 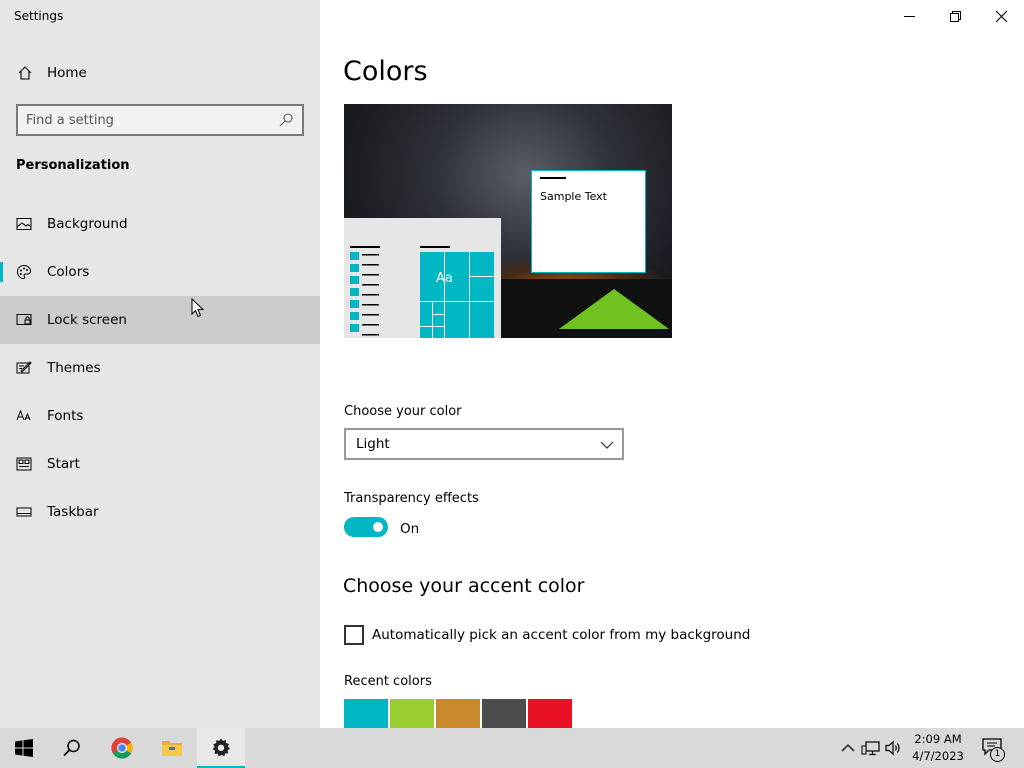 I want to click on home-nav-item: Home, so click(x=160, y=73).